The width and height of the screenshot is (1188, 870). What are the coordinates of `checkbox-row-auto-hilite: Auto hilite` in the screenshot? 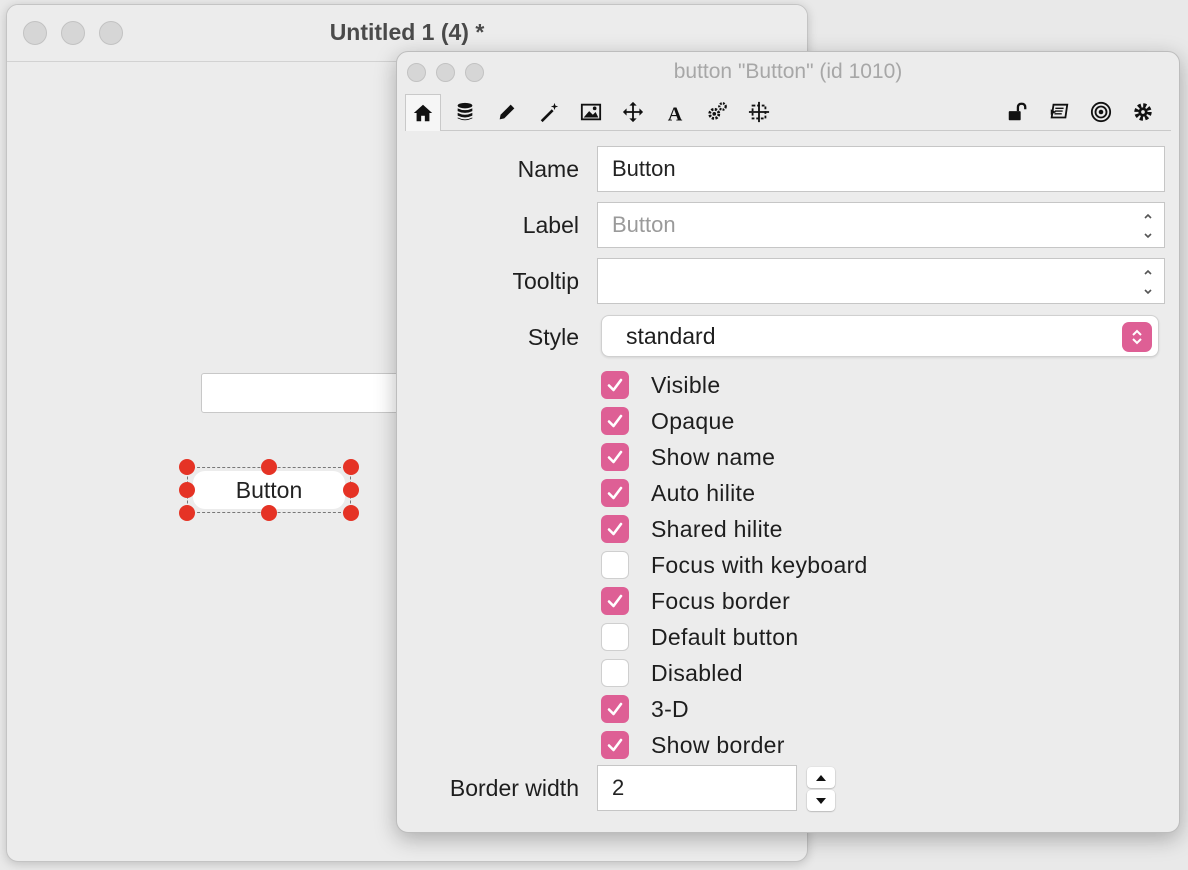 It's located at (678, 493).